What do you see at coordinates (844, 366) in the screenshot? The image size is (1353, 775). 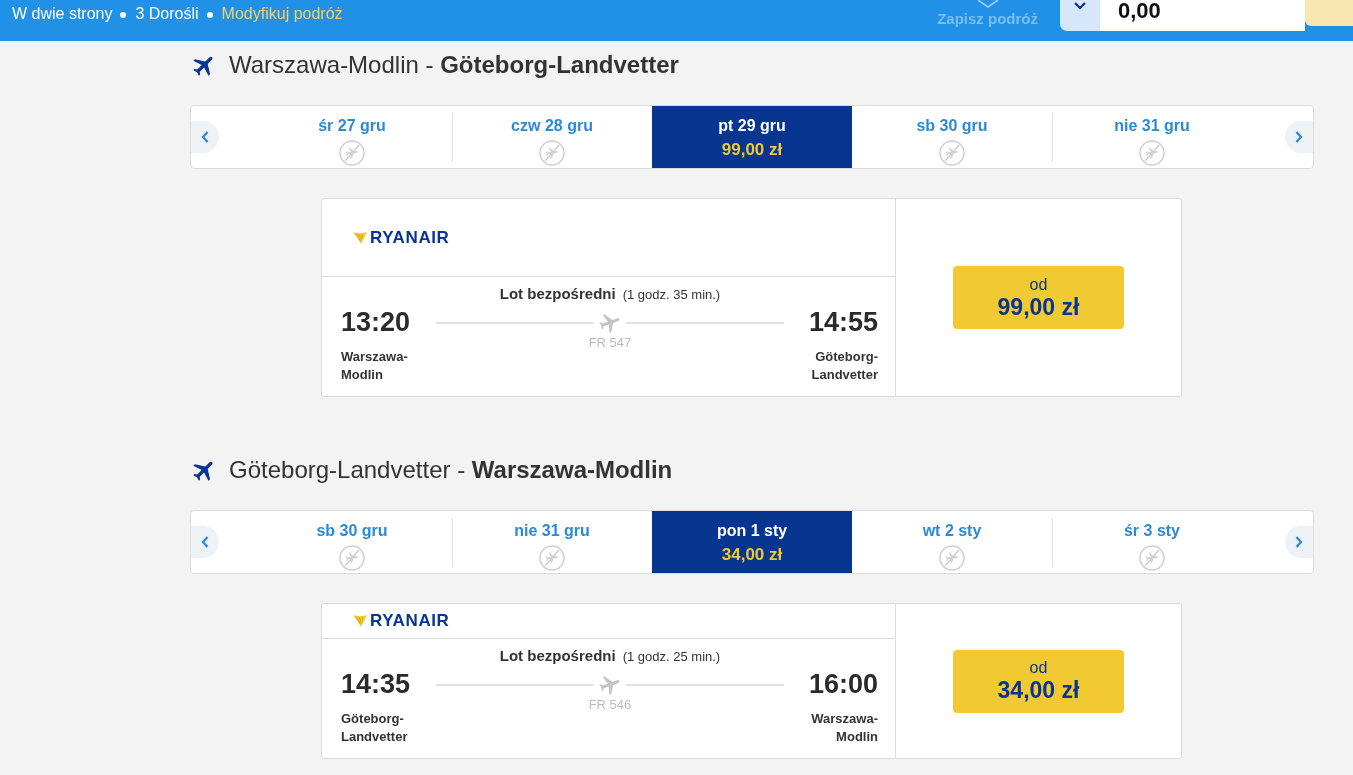 I see `arrival-airport: Göteborg-Landvetter` at bounding box center [844, 366].